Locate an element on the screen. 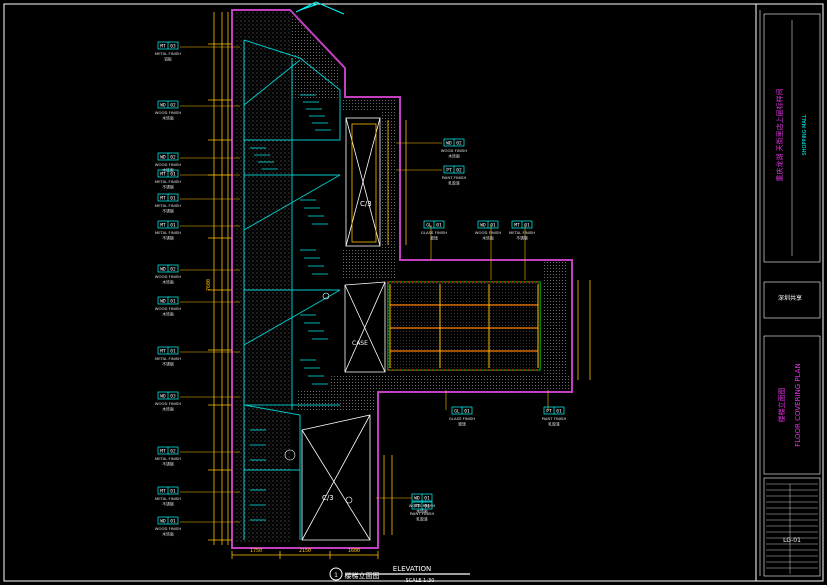 The height and width of the screenshot is (585, 827). designer-name: 深圳共享 is located at coordinates (790, 298).